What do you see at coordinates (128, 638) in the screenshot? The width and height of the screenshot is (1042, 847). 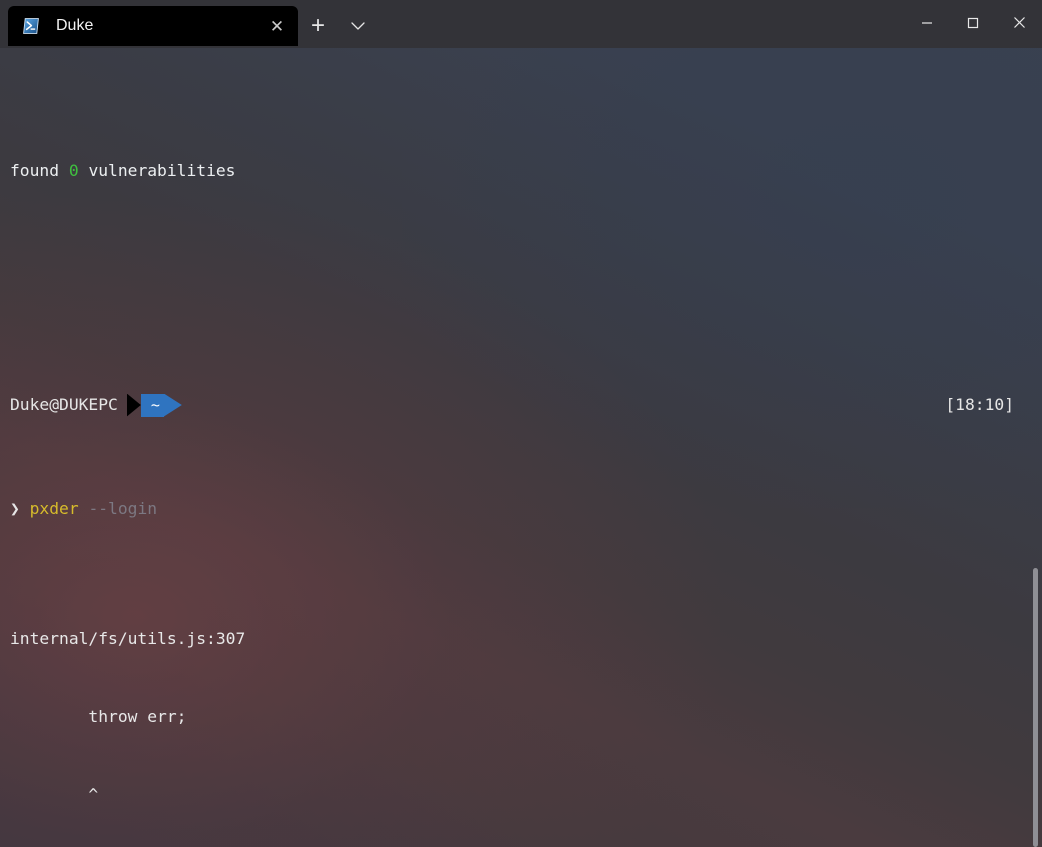 I see `error-file-line: internal/fs/utils.js:307` at bounding box center [128, 638].